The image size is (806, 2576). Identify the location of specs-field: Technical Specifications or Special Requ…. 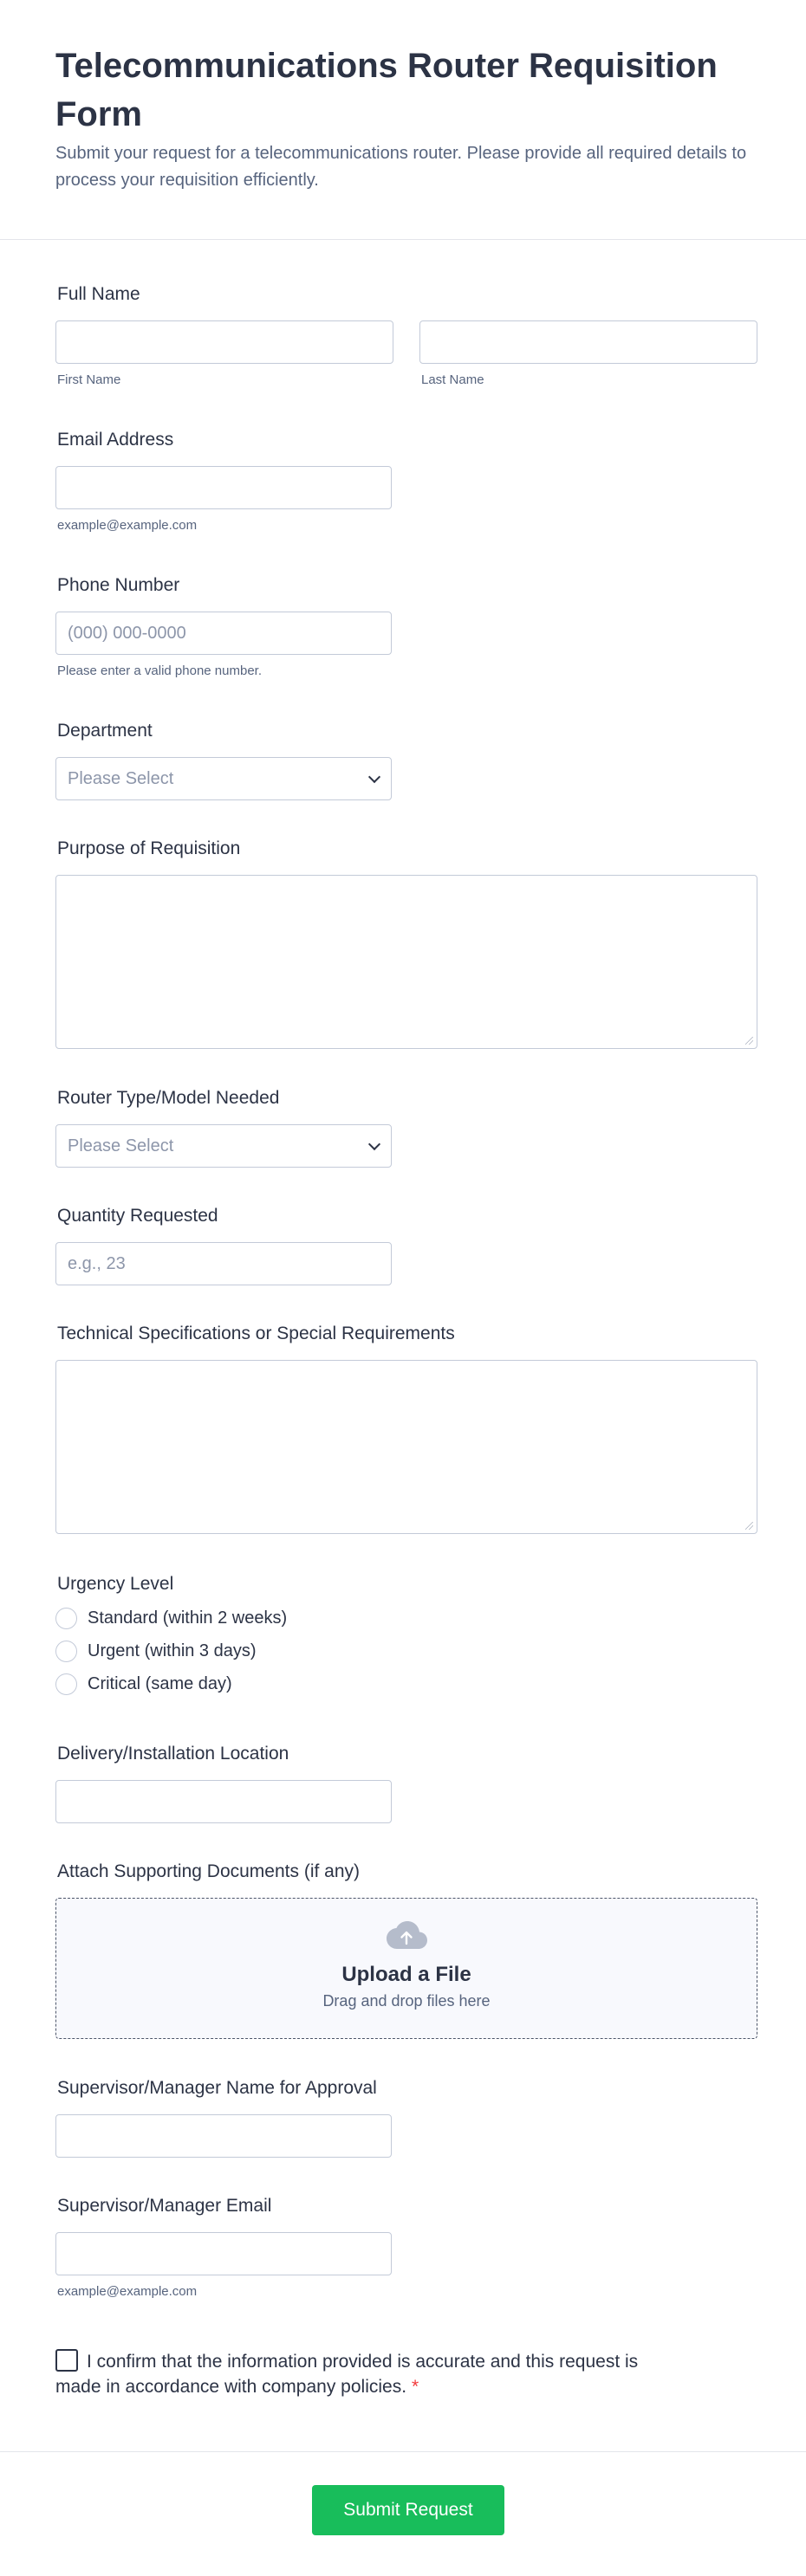
(406, 1428).